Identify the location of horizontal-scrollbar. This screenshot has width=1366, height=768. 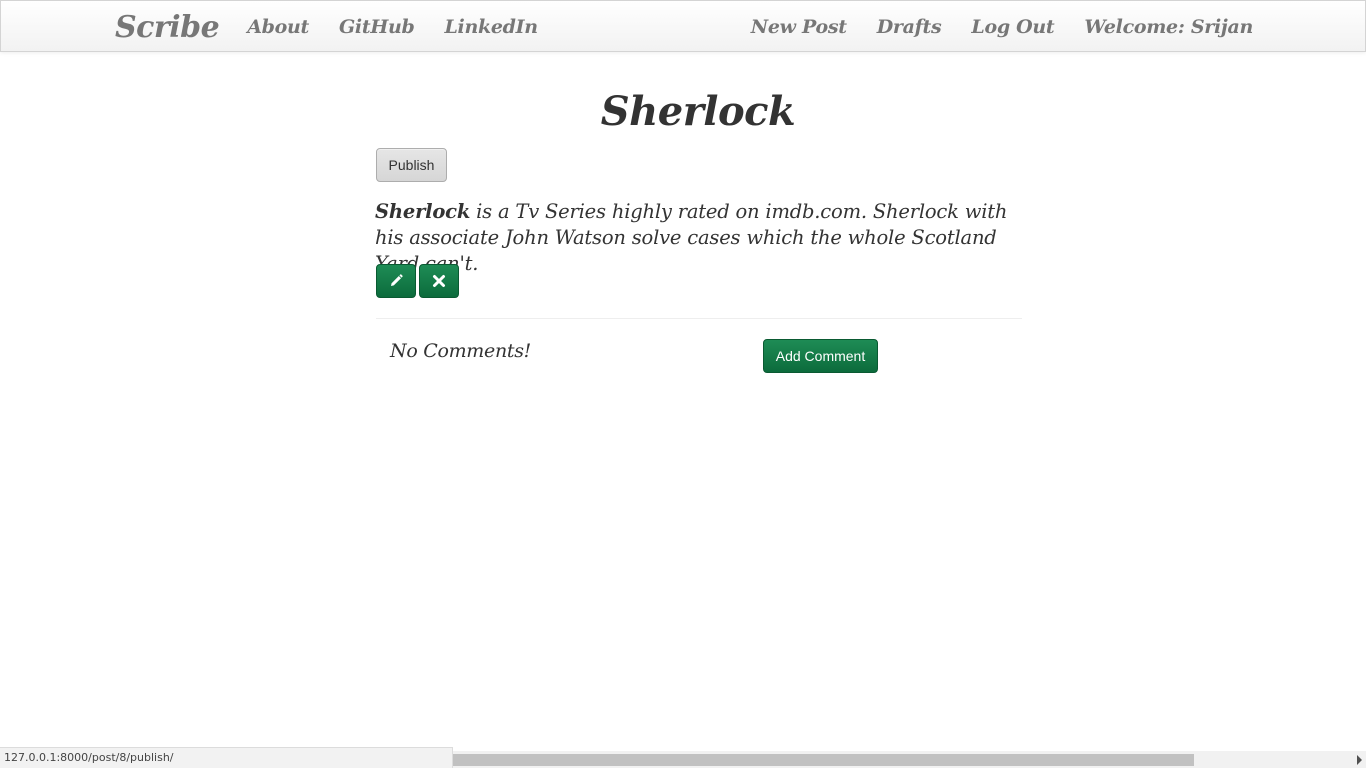
(909, 759).